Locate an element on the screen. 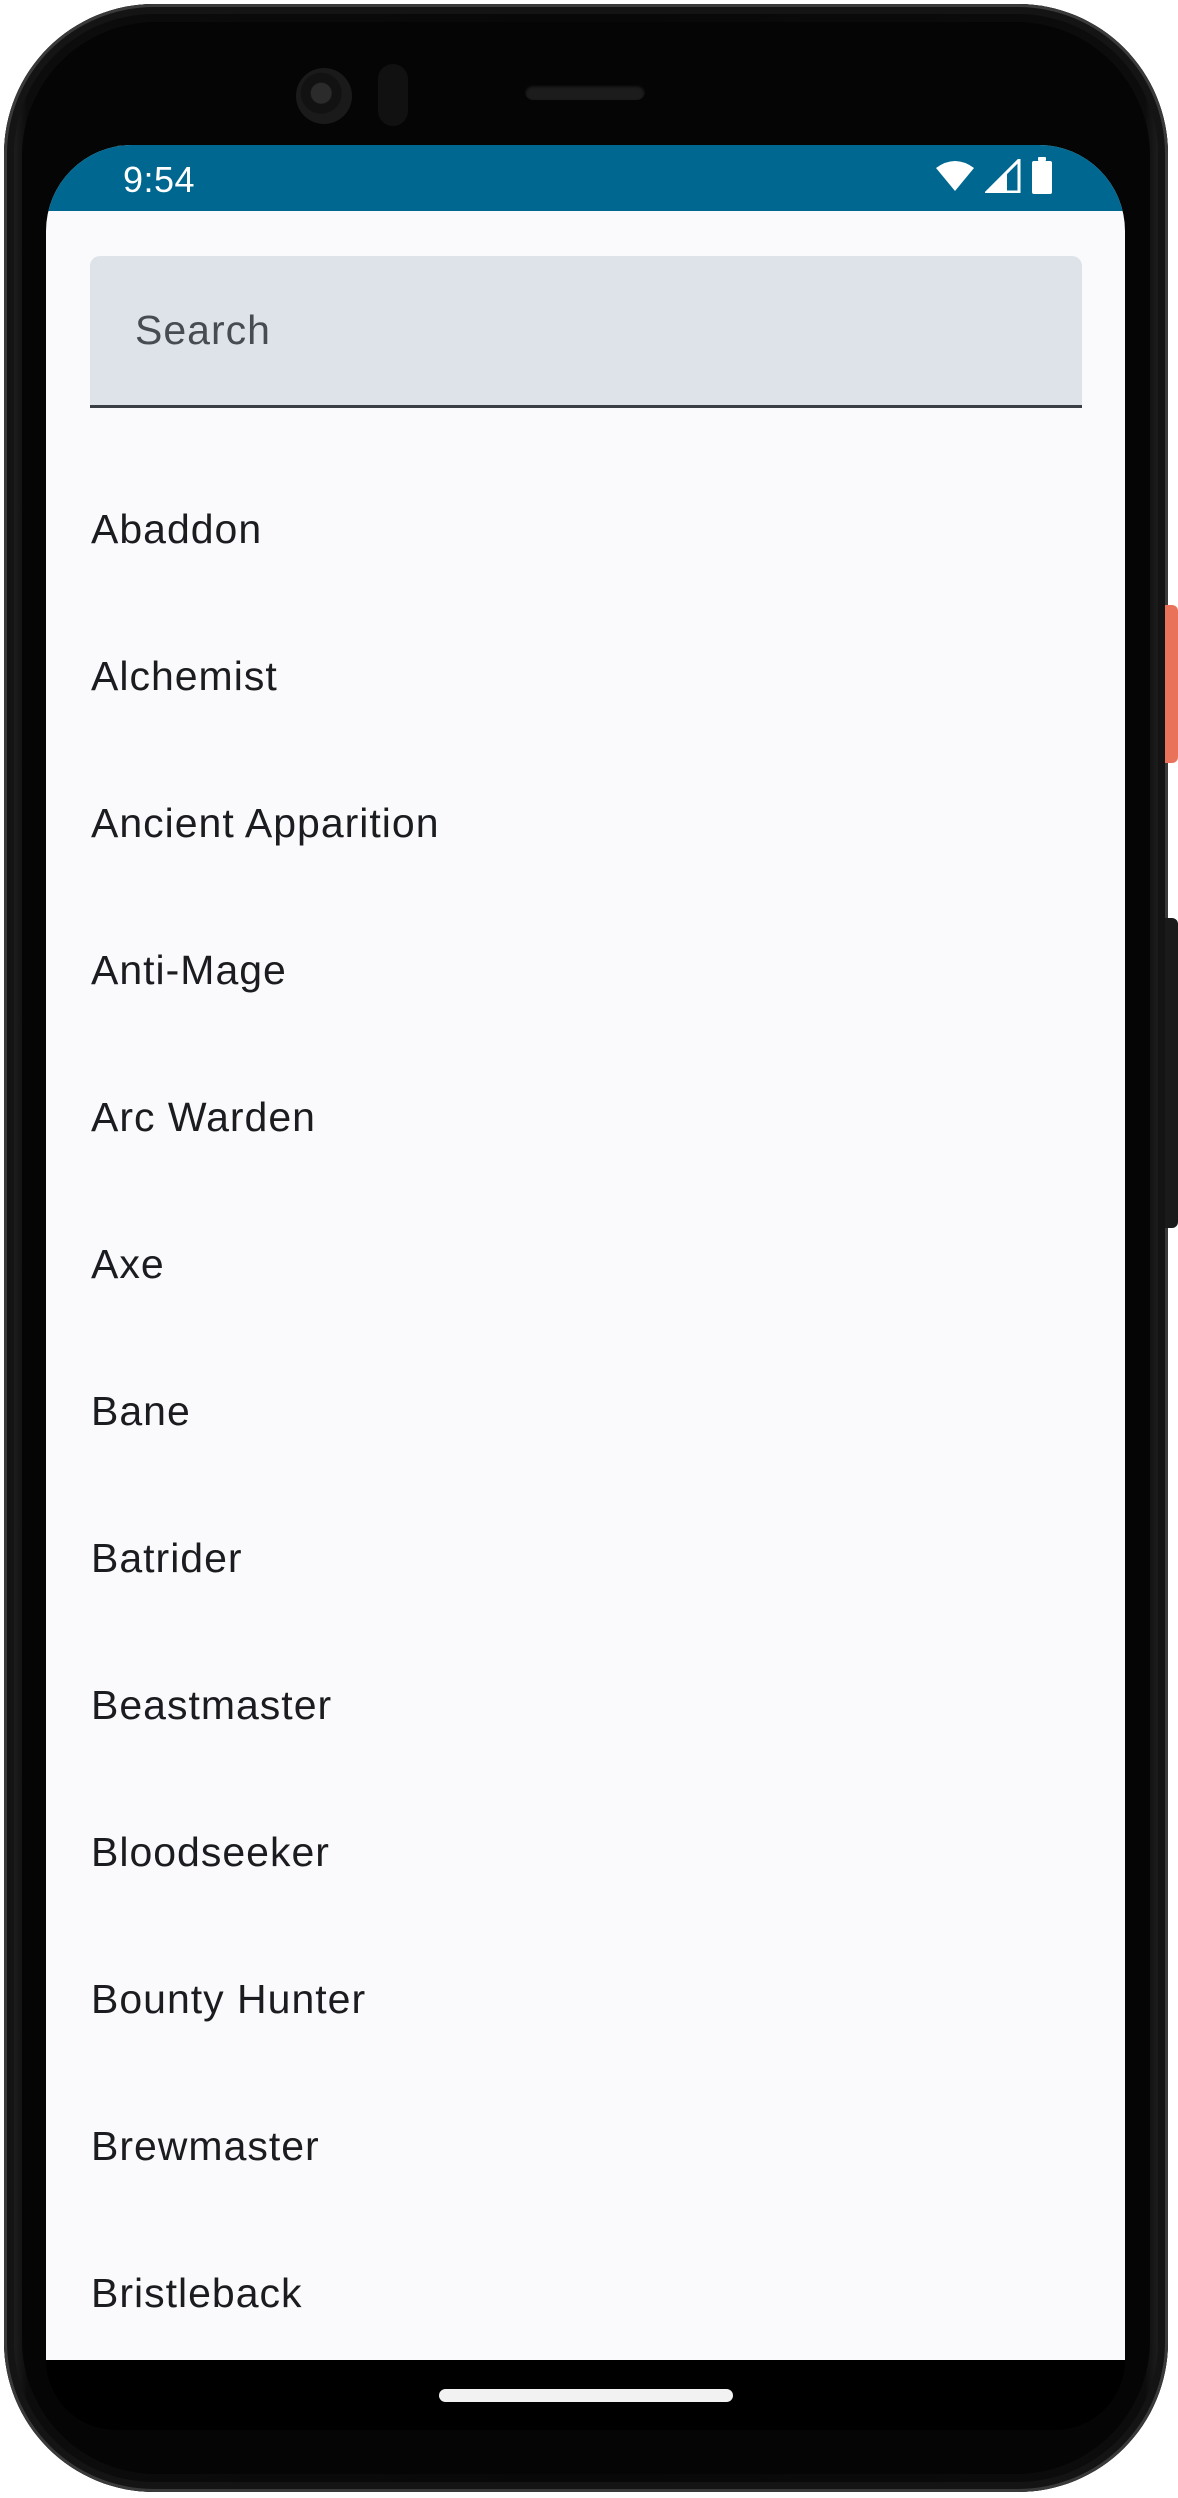  status-time: 9:54 is located at coordinates (159, 179).